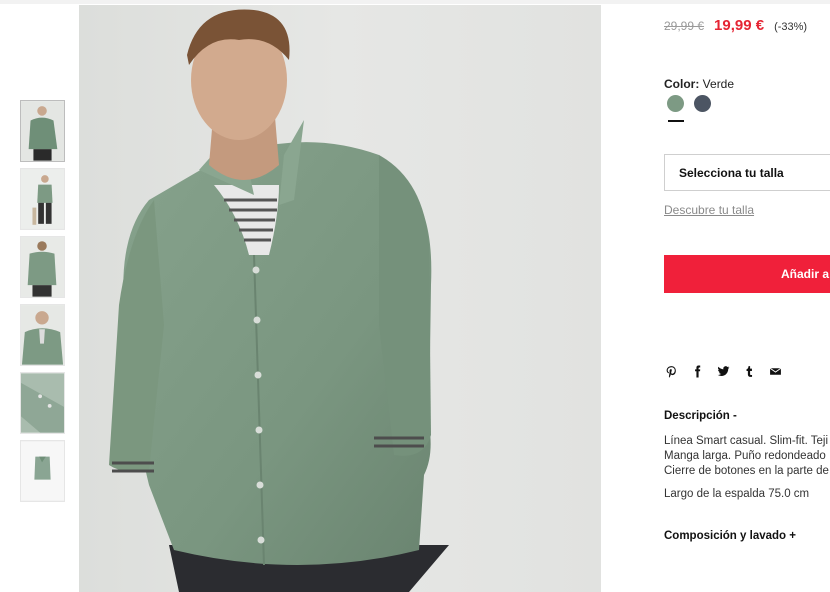 This screenshot has height=592, width=830. I want to click on size-select: Selecciona tu talla, so click(747, 172).